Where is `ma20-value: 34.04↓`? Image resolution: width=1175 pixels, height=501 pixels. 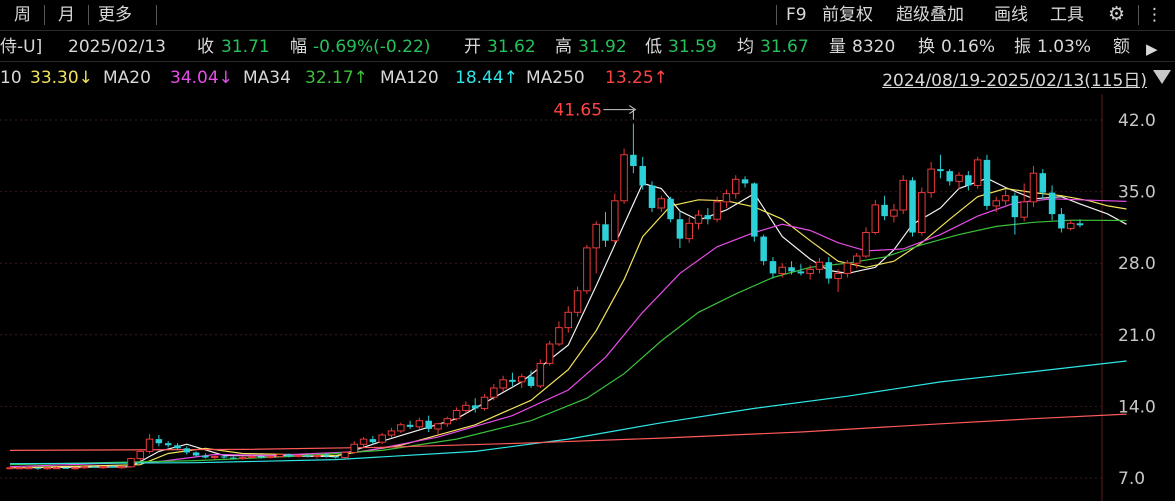 ma20-value: 34.04↓ is located at coordinates (201, 78).